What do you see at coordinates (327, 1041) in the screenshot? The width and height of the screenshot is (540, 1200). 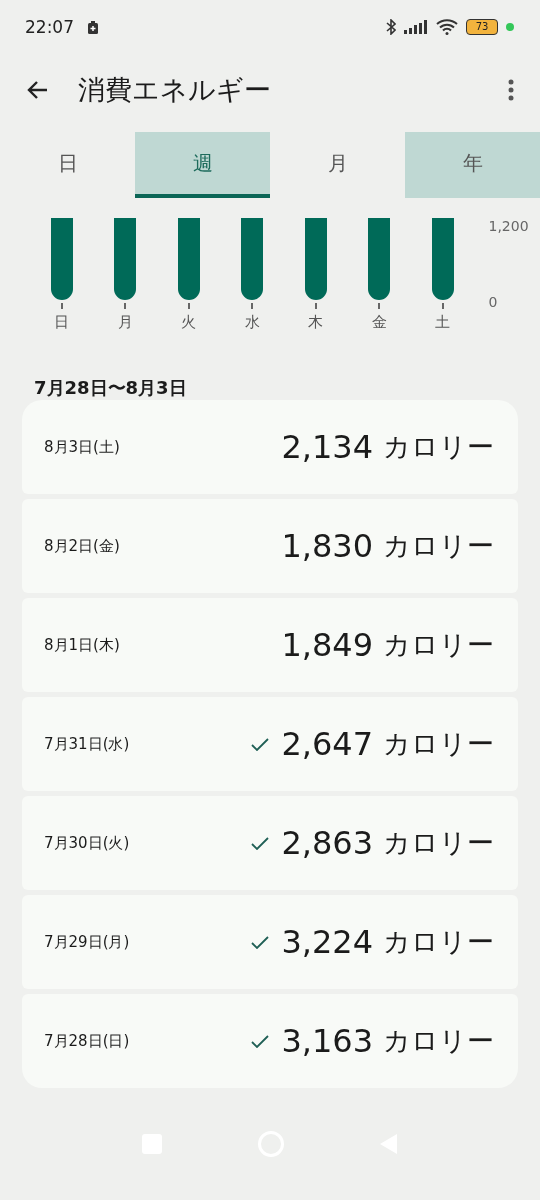 I see `calorie-value: 3,163` at bounding box center [327, 1041].